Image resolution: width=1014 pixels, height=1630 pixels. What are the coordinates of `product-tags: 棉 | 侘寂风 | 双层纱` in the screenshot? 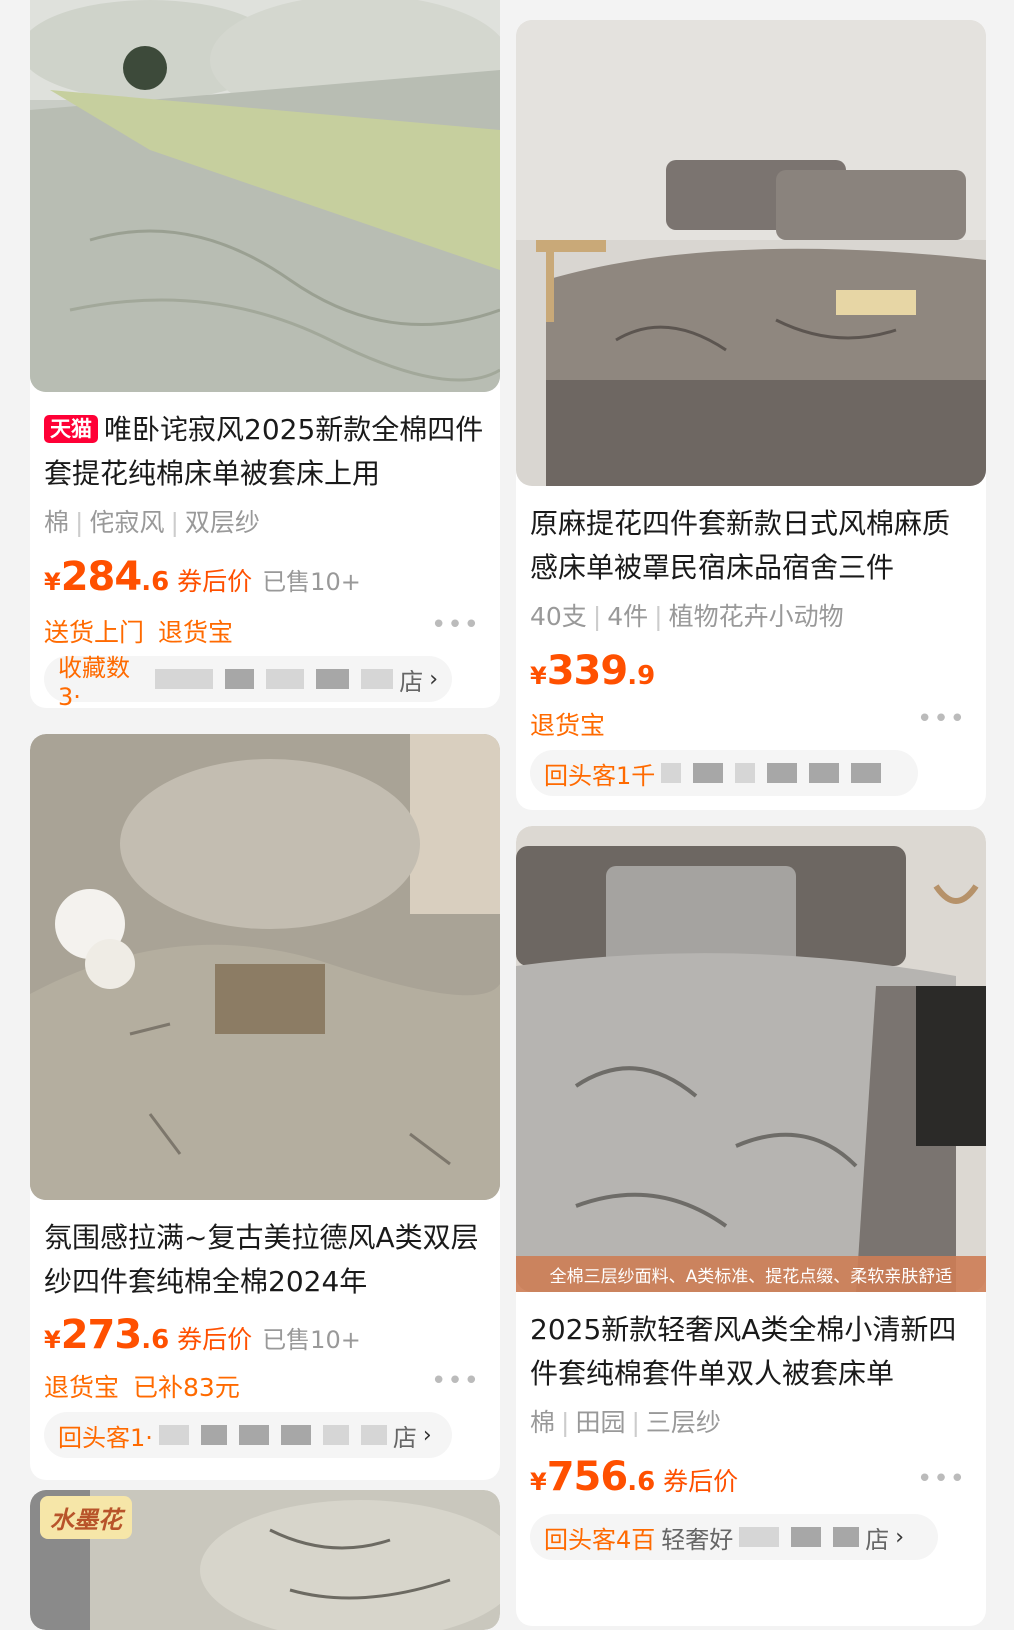 It's located at (152, 522).